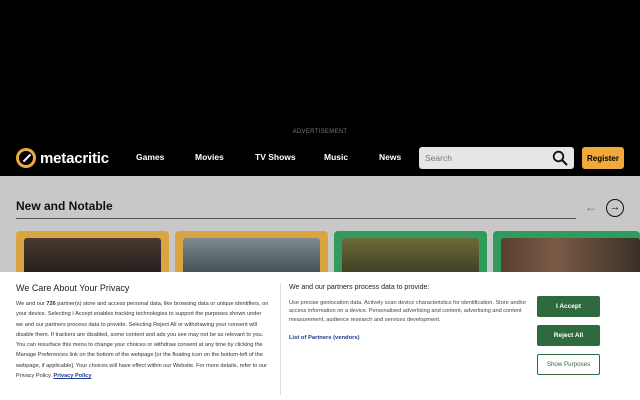 The image size is (640, 400). I want to click on advertisement-label: ADVERTISEMENT, so click(320, 132).